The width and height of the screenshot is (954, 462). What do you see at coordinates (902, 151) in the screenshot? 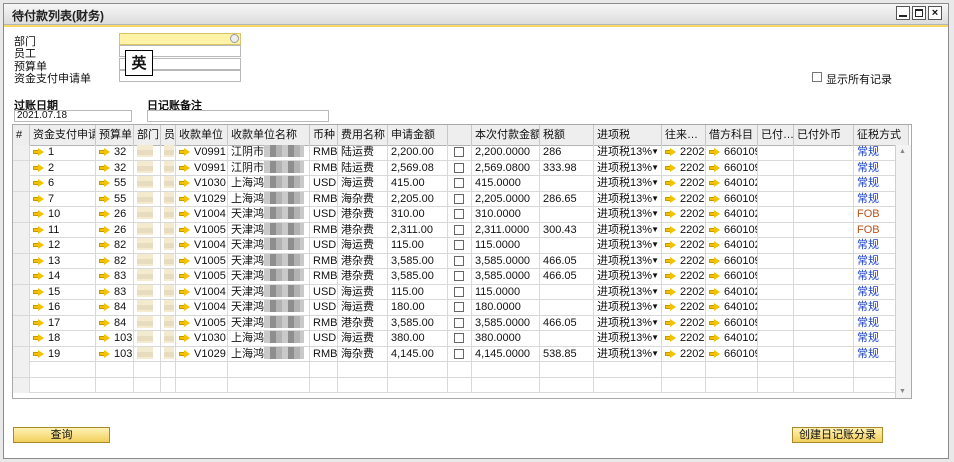
I see `scroll-up-icon: ▲` at bounding box center [902, 151].